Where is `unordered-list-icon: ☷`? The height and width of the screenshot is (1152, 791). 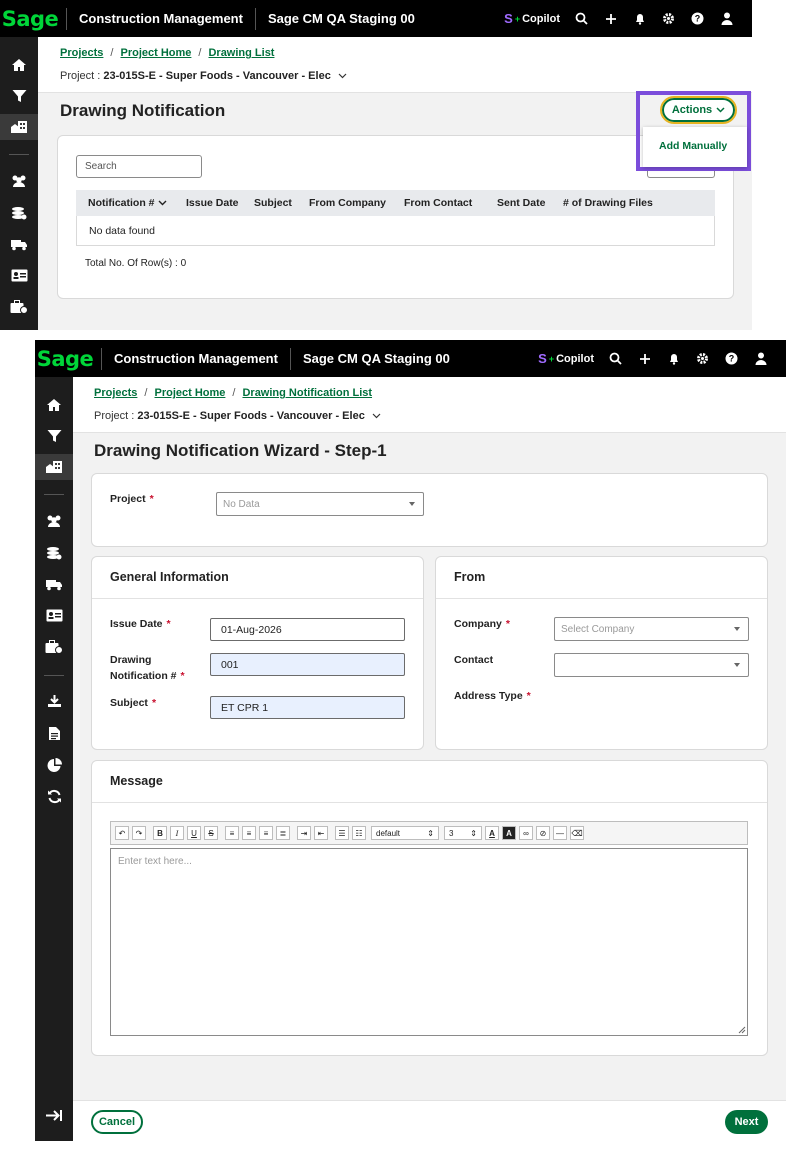
unordered-list-icon: ☷ is located at coordinates (359, 833).